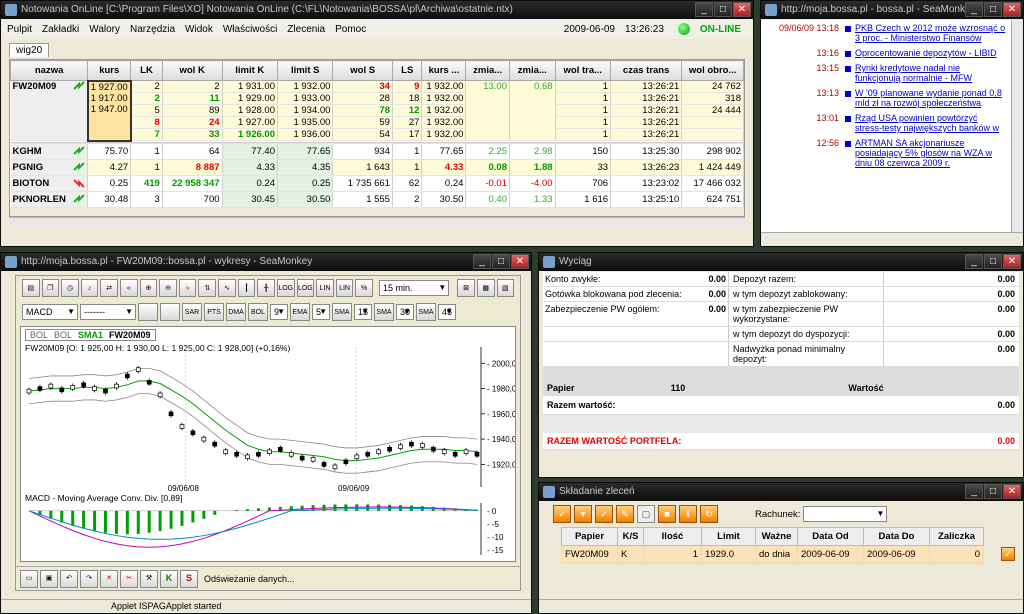 Image resolution: width=1024 pixels, height=614 pixels. What do you see at coordinates (350, 29) in the screenshot?
I see `menu-pomoc: Pomoc` at bounding box center [350, 29].